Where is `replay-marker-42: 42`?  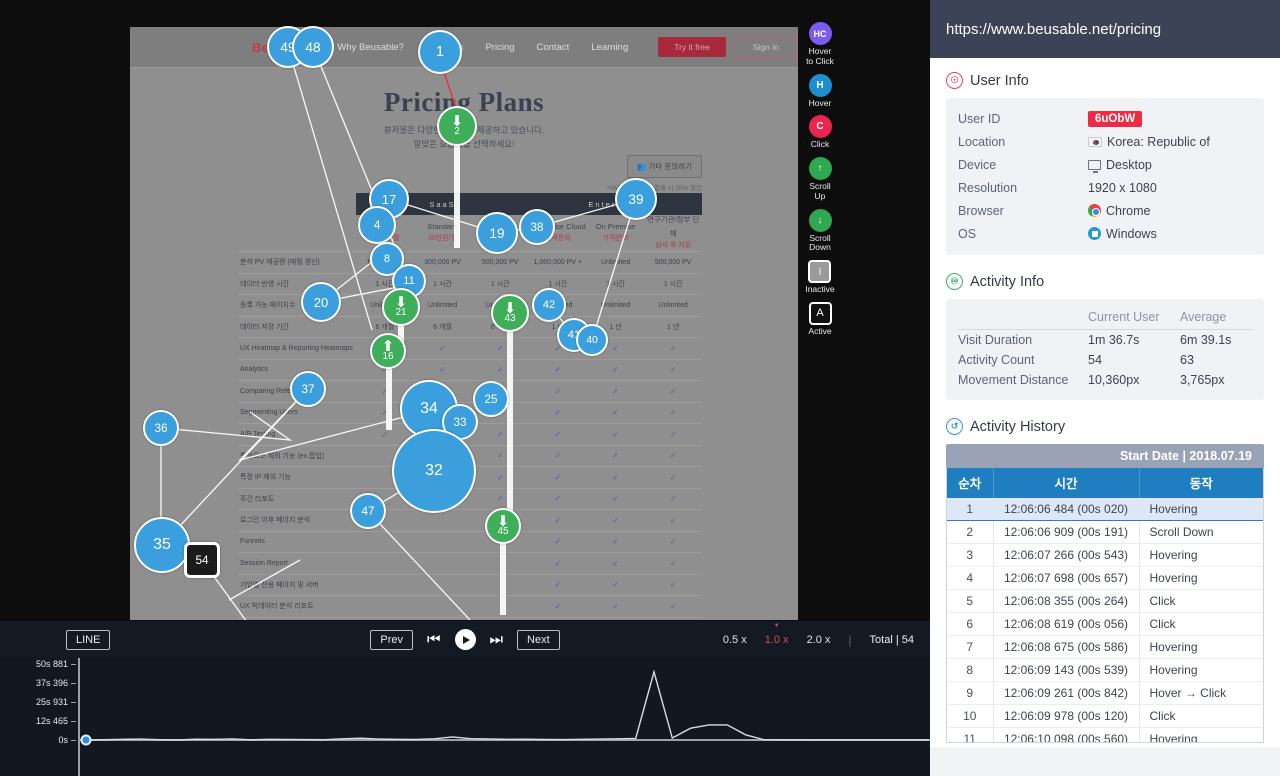 replay-marker-42: 42 is located at coordinates (549, 305).